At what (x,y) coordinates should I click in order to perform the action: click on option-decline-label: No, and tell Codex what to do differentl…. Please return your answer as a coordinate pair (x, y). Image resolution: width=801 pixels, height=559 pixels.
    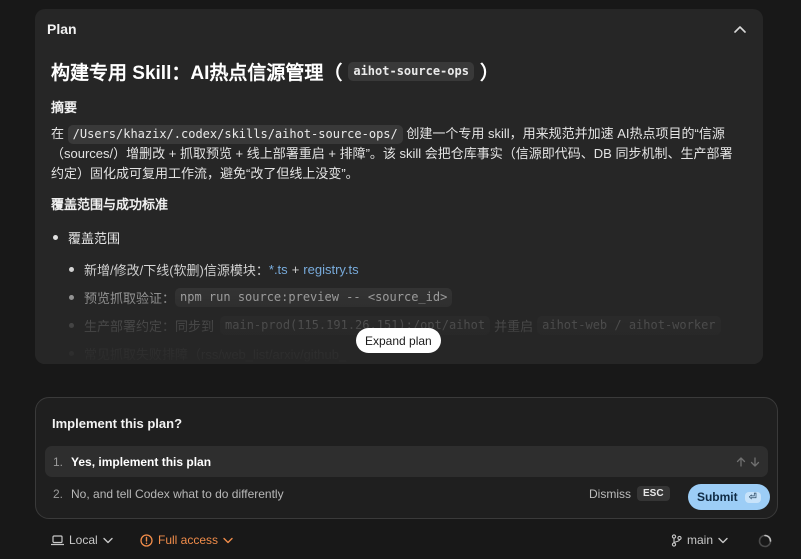
    Looking at the image, I should click on (177, 494).